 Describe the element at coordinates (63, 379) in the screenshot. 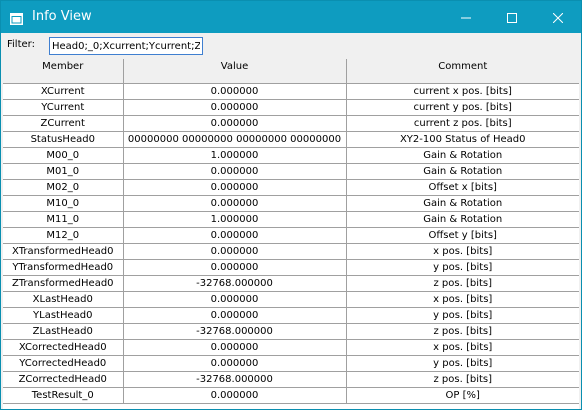

I see `member-cell: ZCorrectedHead0` at that location.